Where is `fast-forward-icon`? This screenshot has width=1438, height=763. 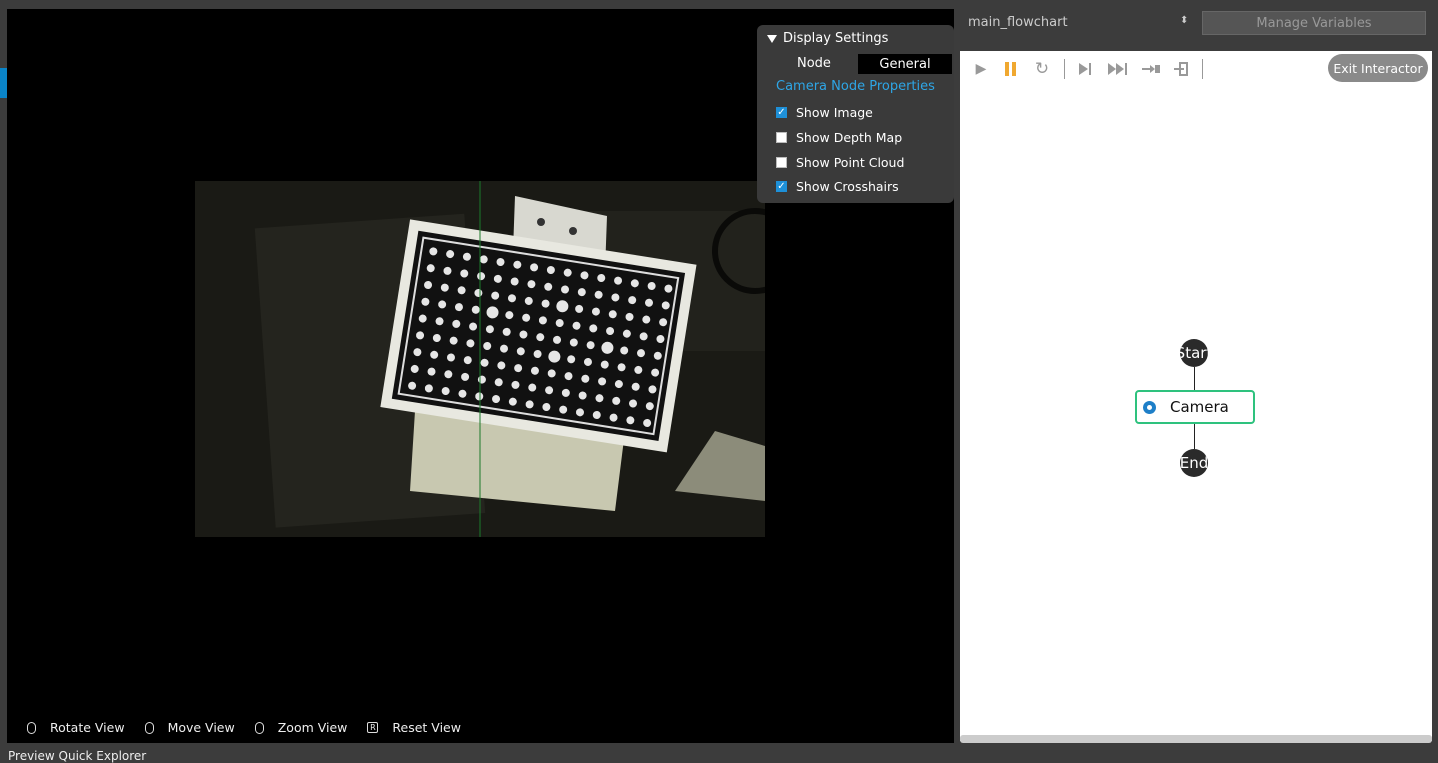
fast-forward-icon is located at coordinates (1118, 69).